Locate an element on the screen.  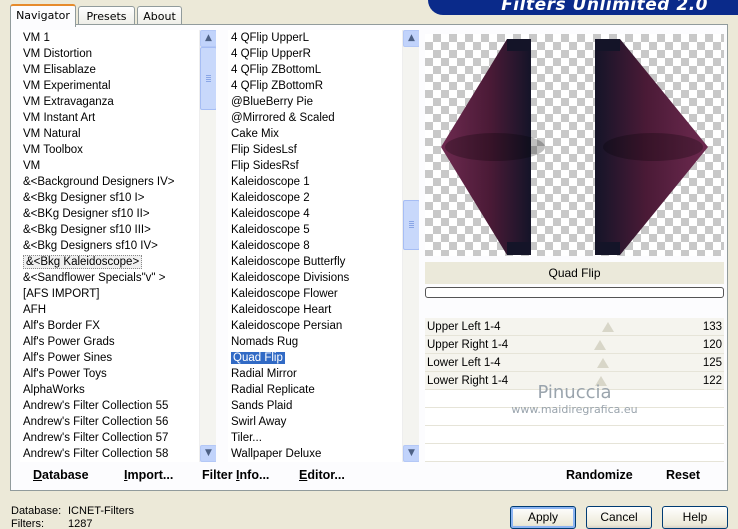
param-upper-left: Upper Left 1-4 133 is located at coordinates (574, 327).